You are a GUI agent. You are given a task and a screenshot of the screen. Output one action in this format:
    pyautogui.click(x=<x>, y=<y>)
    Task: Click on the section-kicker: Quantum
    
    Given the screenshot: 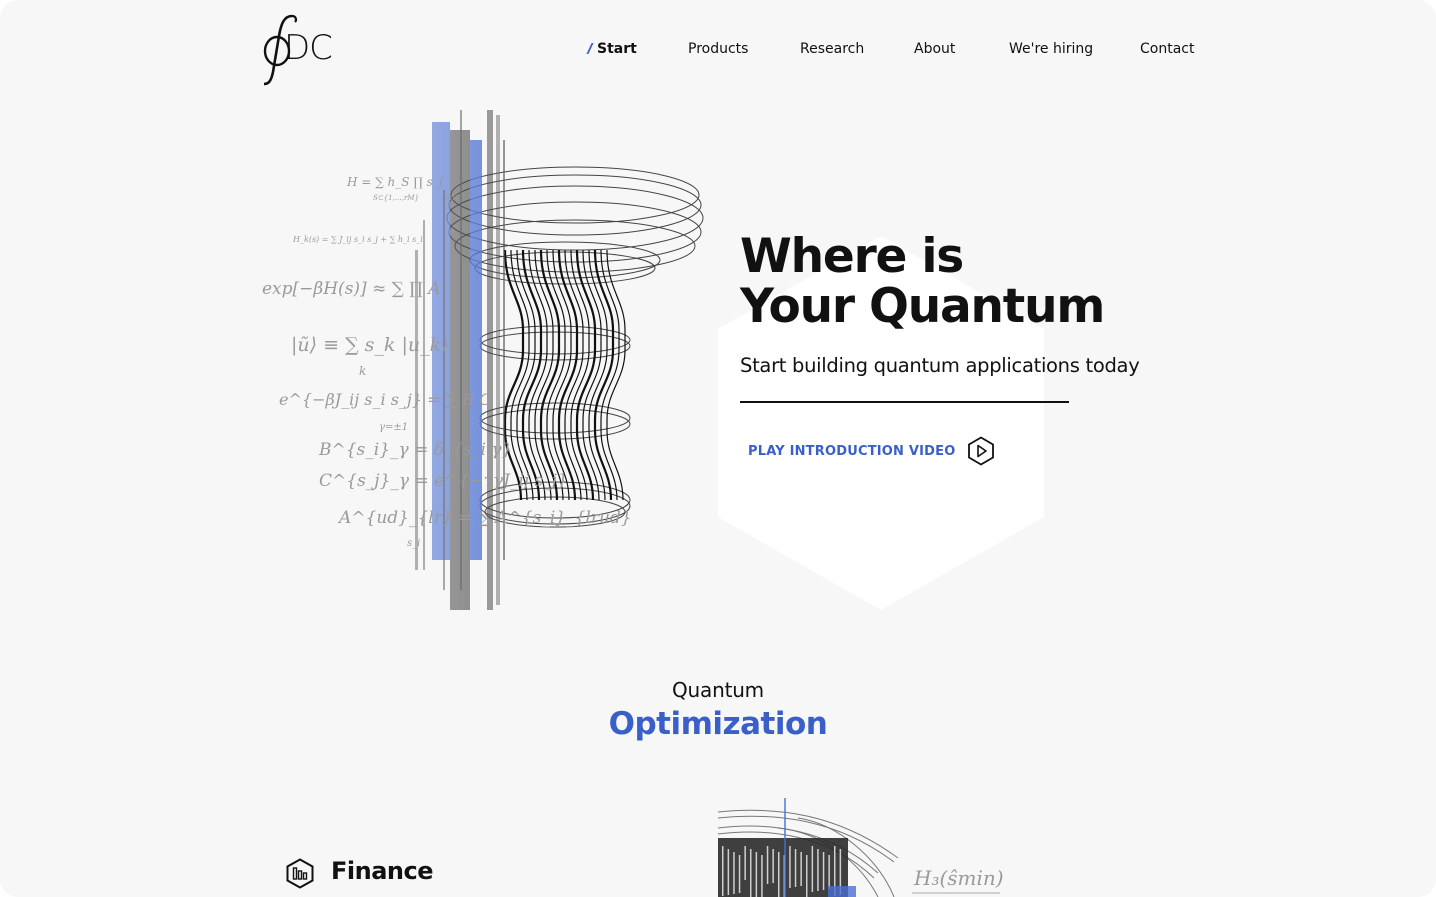 What is the action you would take?
    pyautogui.click(x=718, y=690)
    